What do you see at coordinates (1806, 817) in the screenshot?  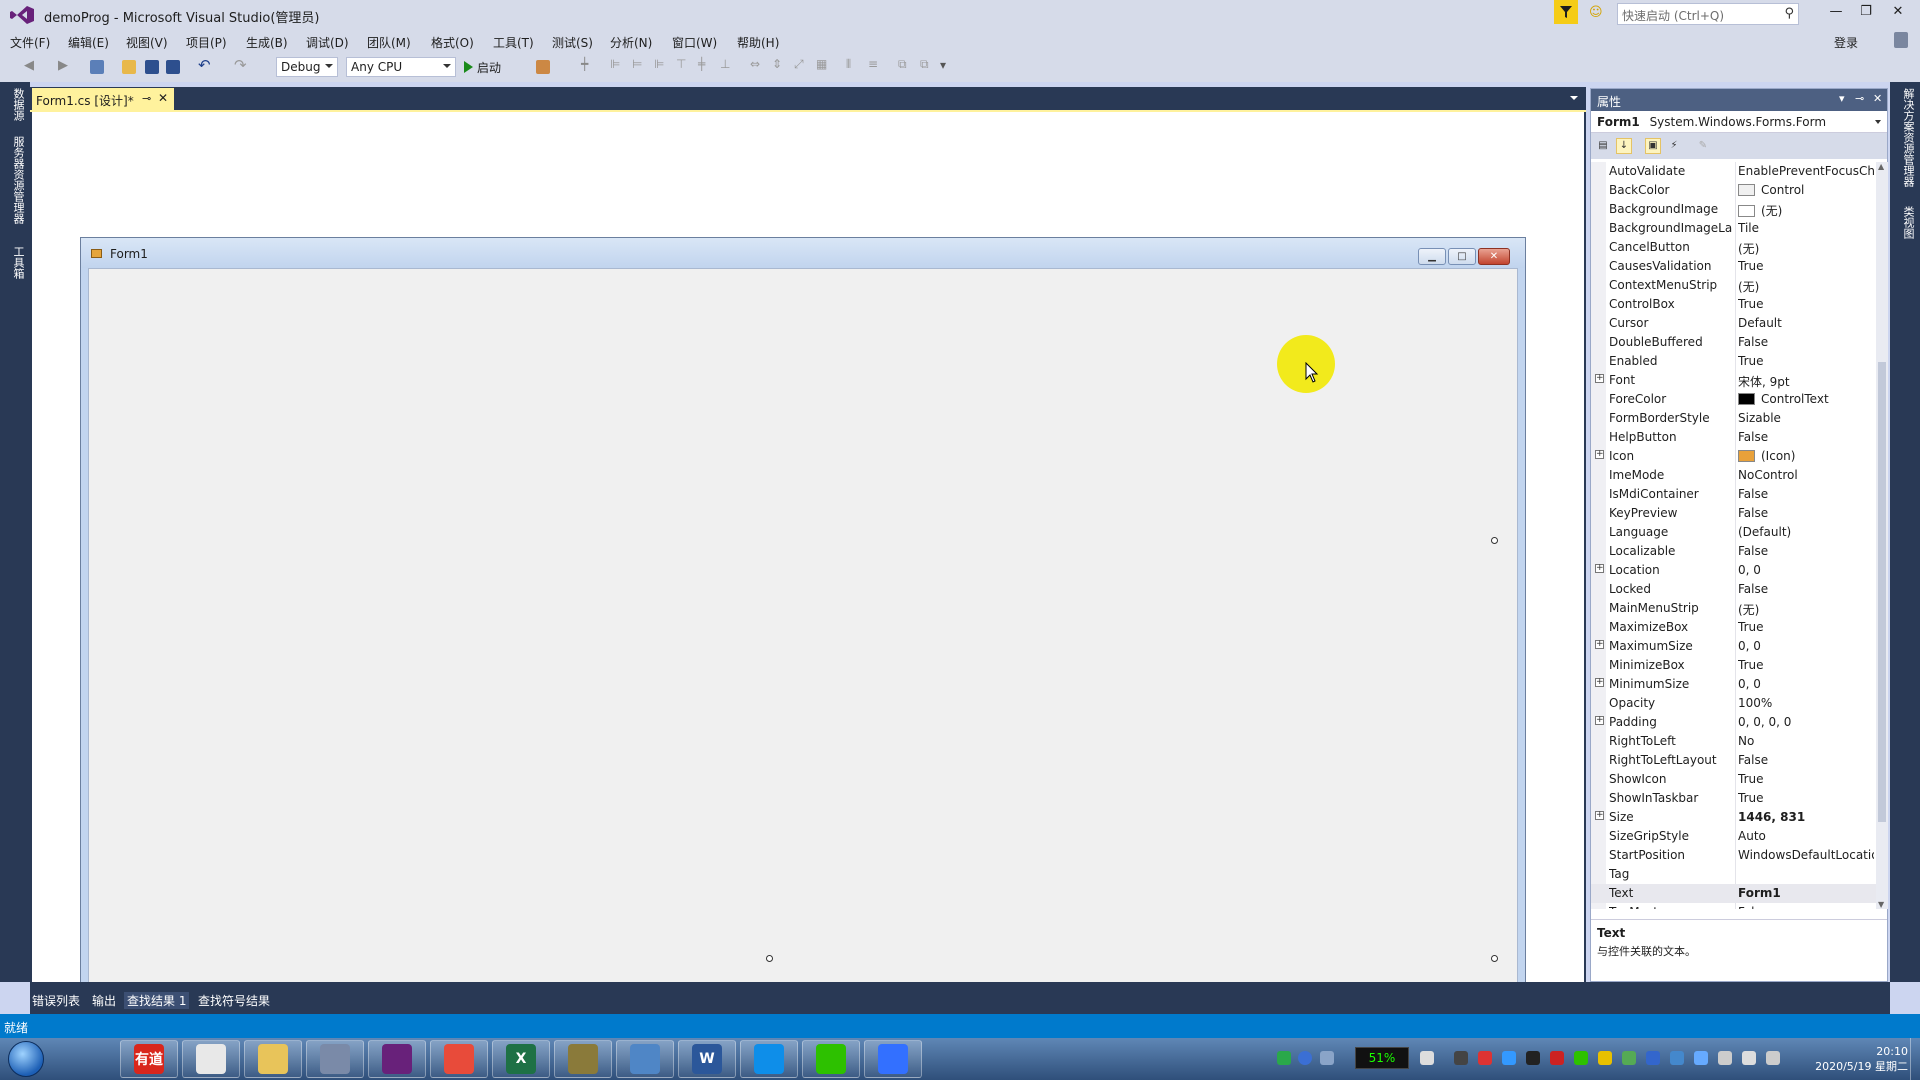 I see `property-value: 1446, 831` at bounding box center [1806, 817].